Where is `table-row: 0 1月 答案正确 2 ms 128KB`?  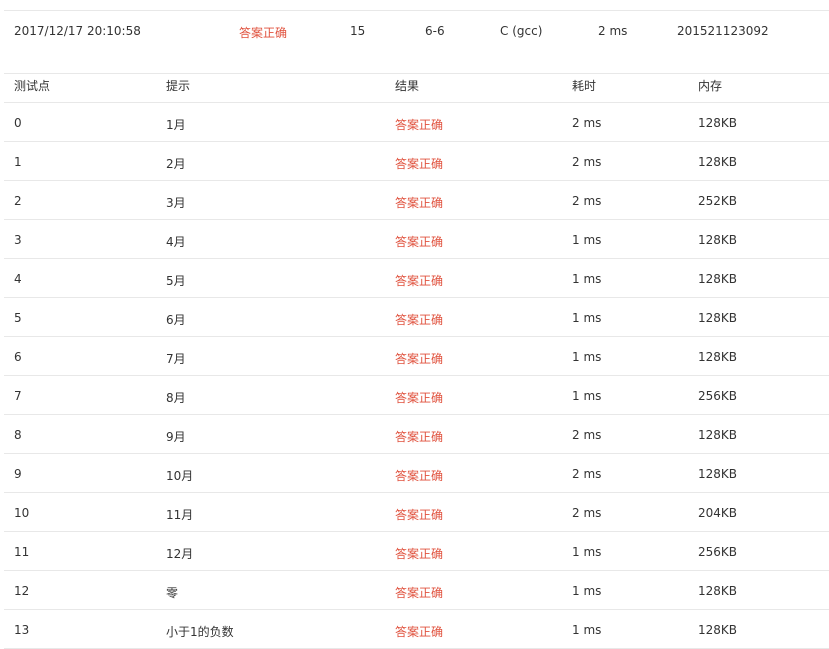 table-row: 0 1月 答案正确 2 ms 128KB is located at coordinates (416, 122).